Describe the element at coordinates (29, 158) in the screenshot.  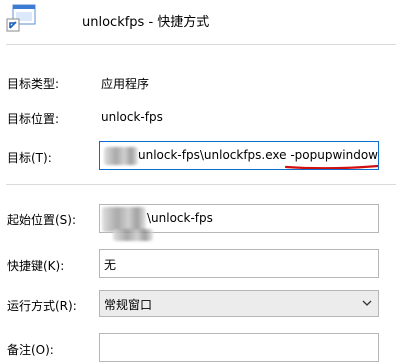
I see `target-label: 目标(T):` at that location.